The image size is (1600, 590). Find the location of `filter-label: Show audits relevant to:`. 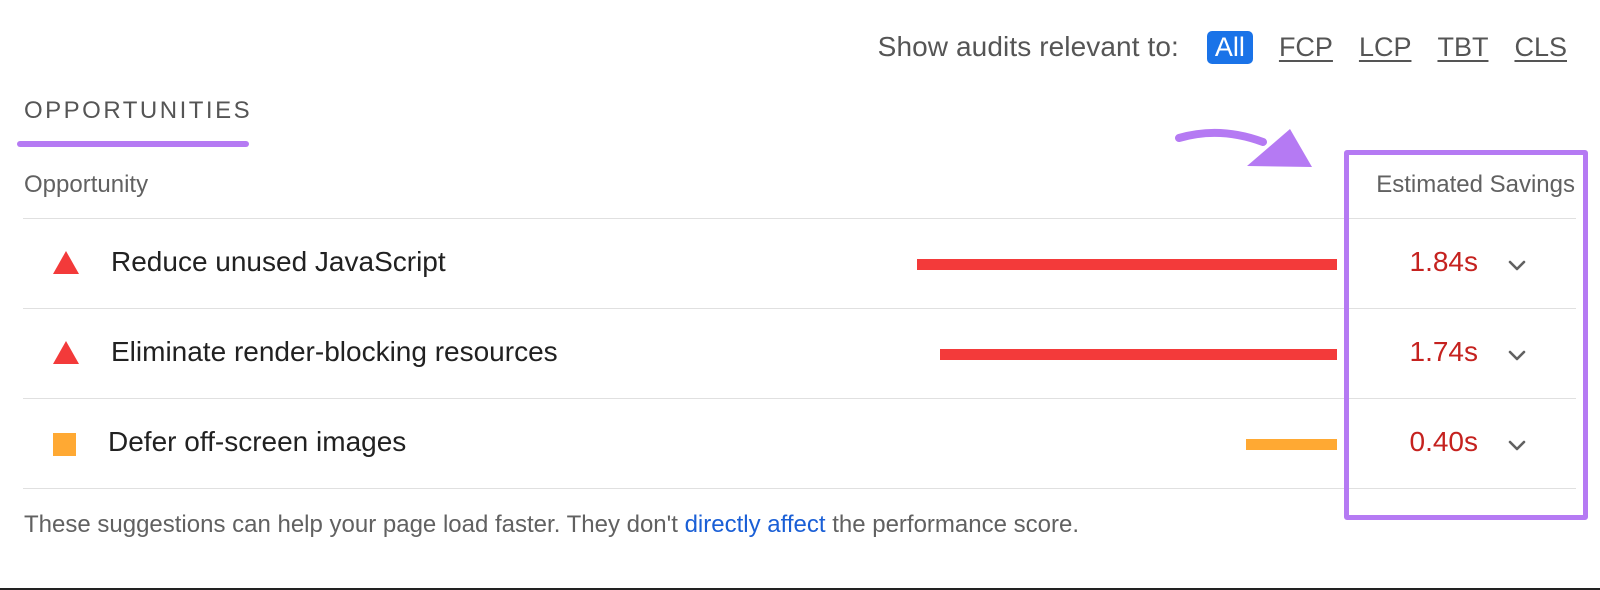

filter-label: Show audits relevant to: is located at coordinates (1028, 46).